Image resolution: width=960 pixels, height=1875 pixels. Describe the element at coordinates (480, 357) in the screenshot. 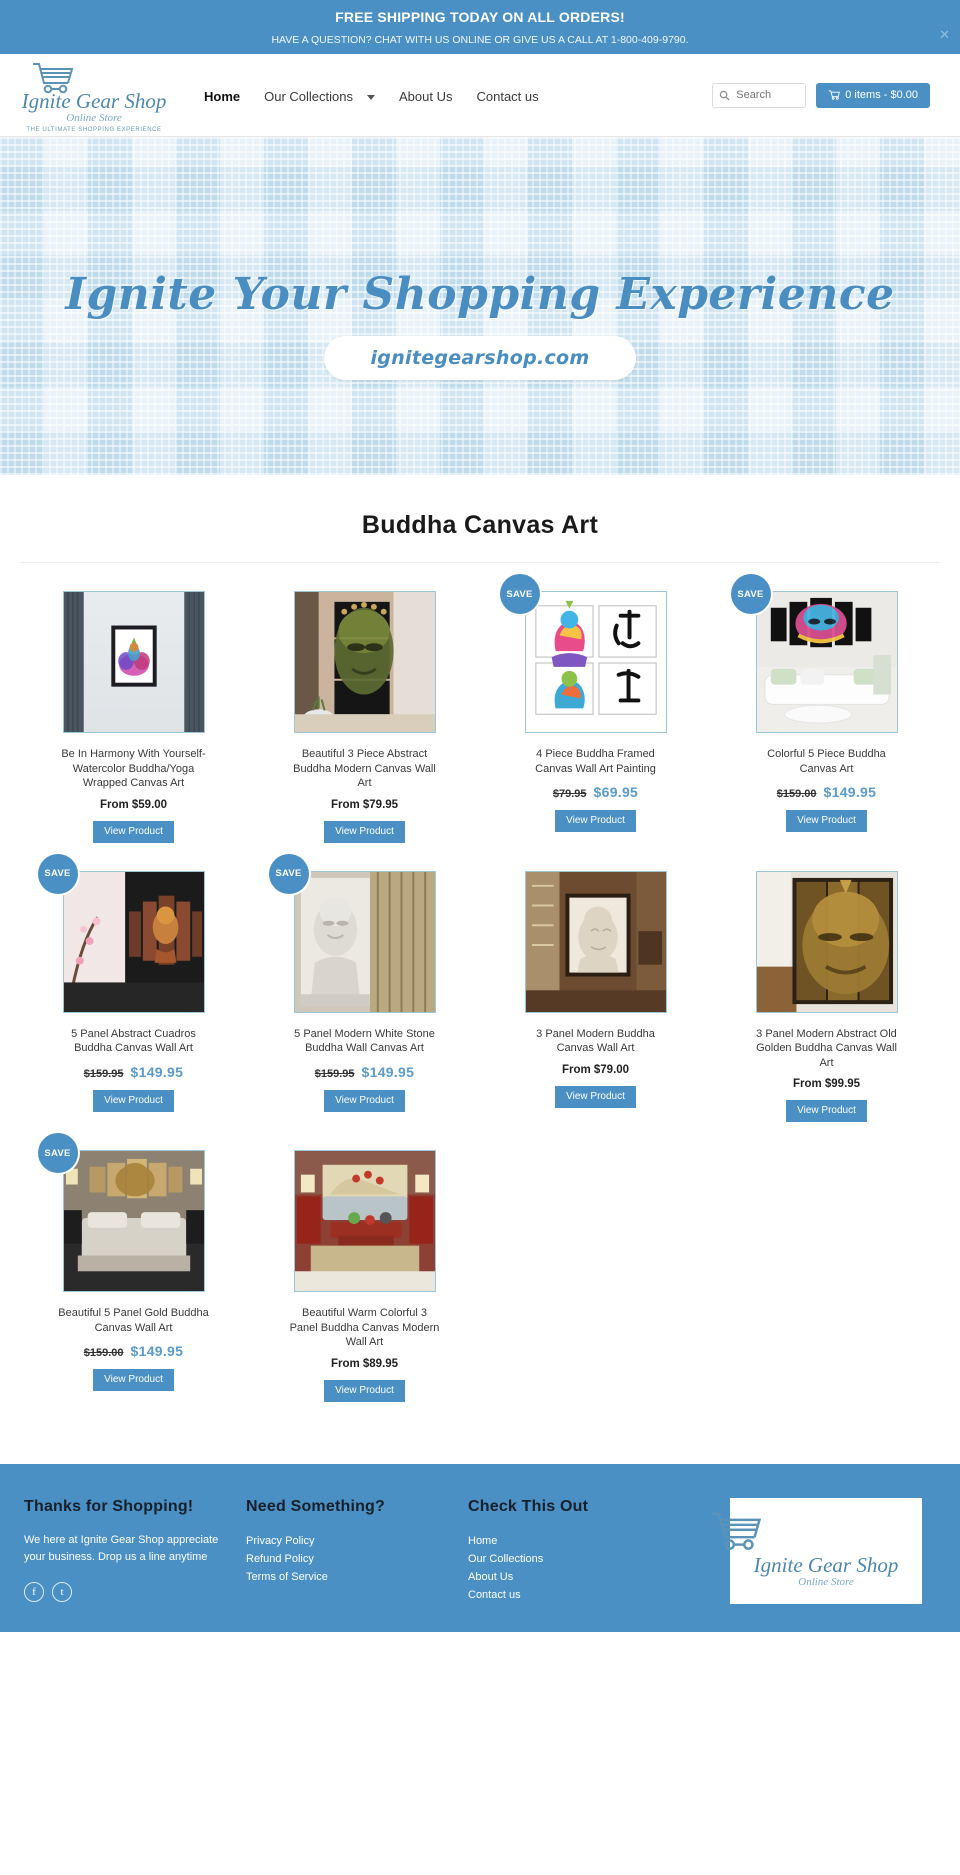

I see `hero-domain-pill: ignitegearshop.com` at that location.